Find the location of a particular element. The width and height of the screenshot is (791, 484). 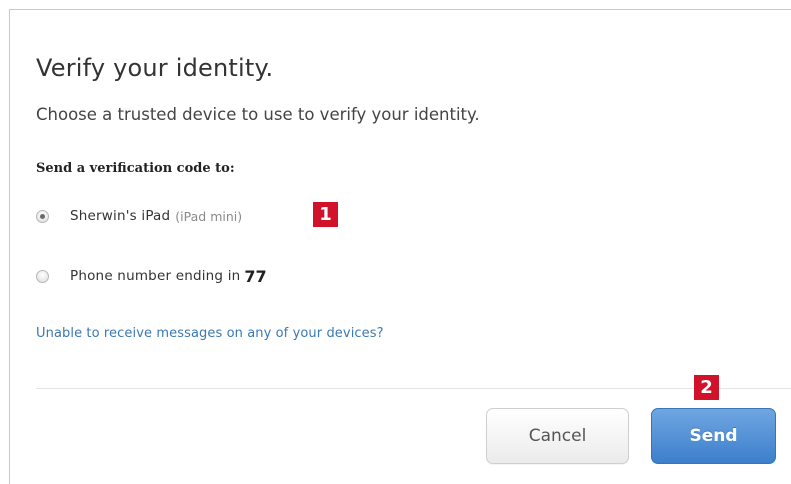

option-phone: Phone number ending in 77 is located at coordinates (151, 276).